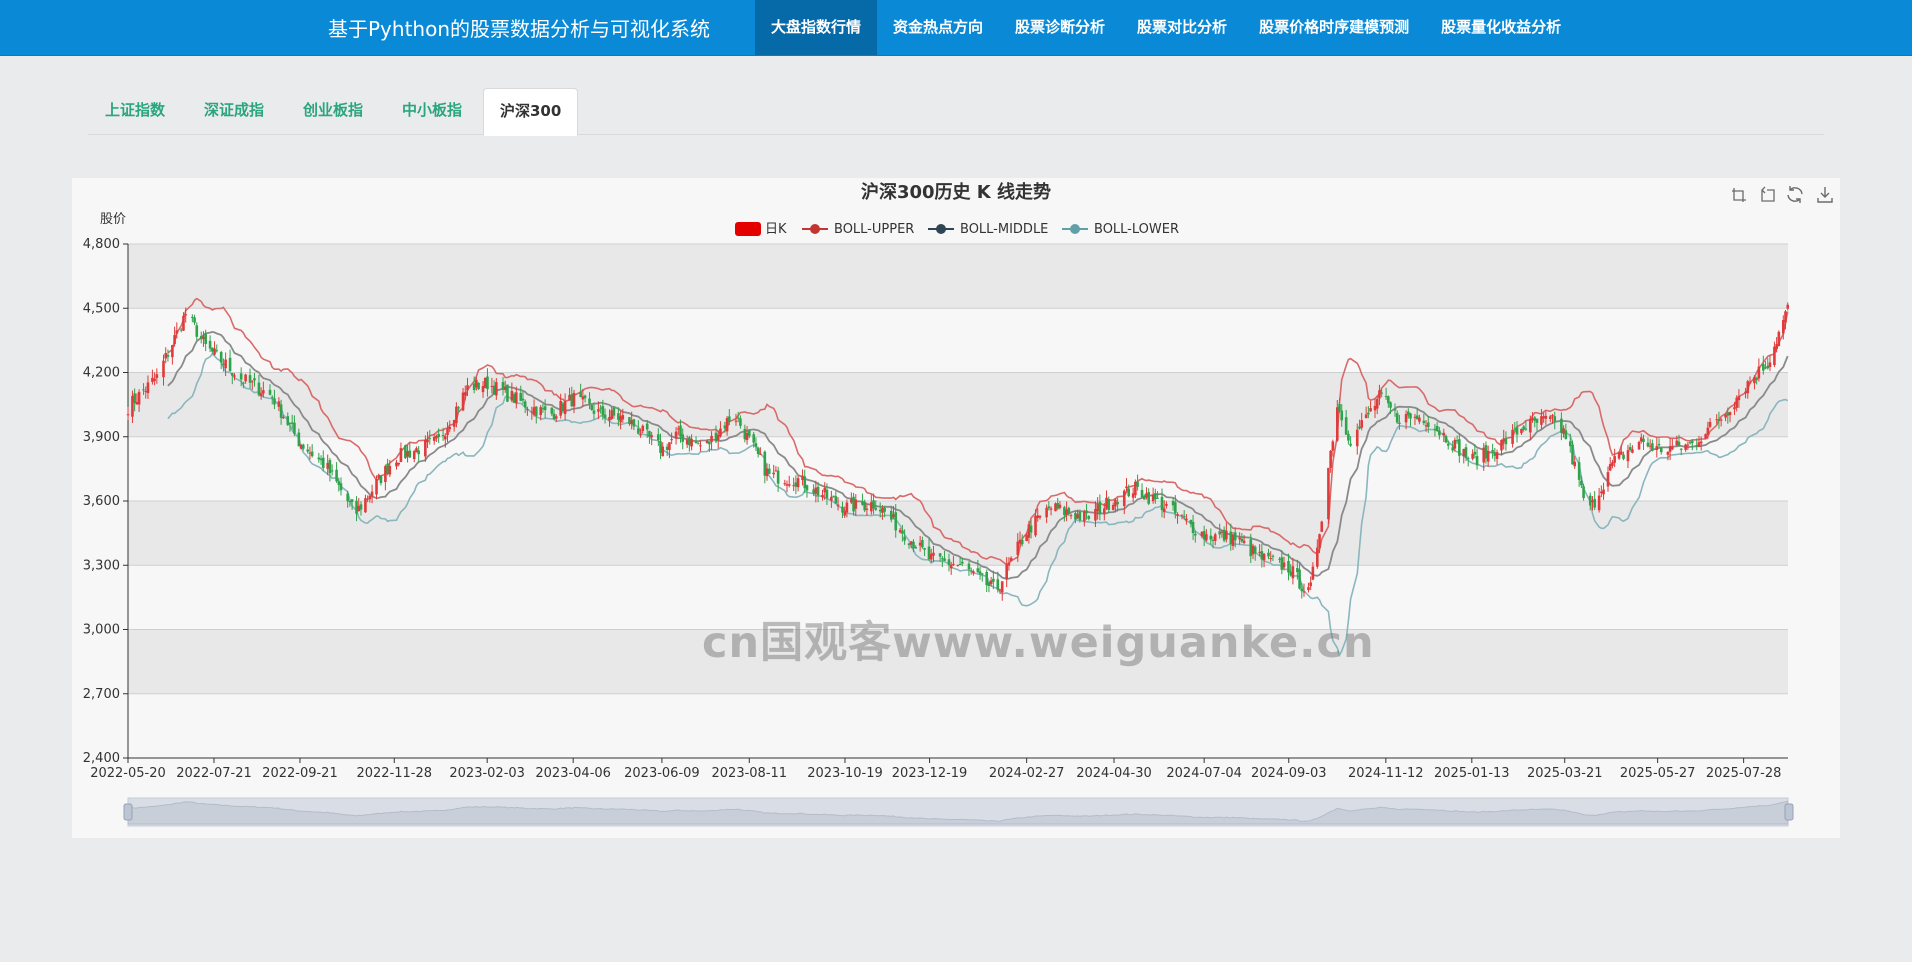 The image size is (1912, 962). What do you see at coordinates (815, 229) in the screenshot?
I see `legend-marker-boll-upper` at bounding box center [815, 229].